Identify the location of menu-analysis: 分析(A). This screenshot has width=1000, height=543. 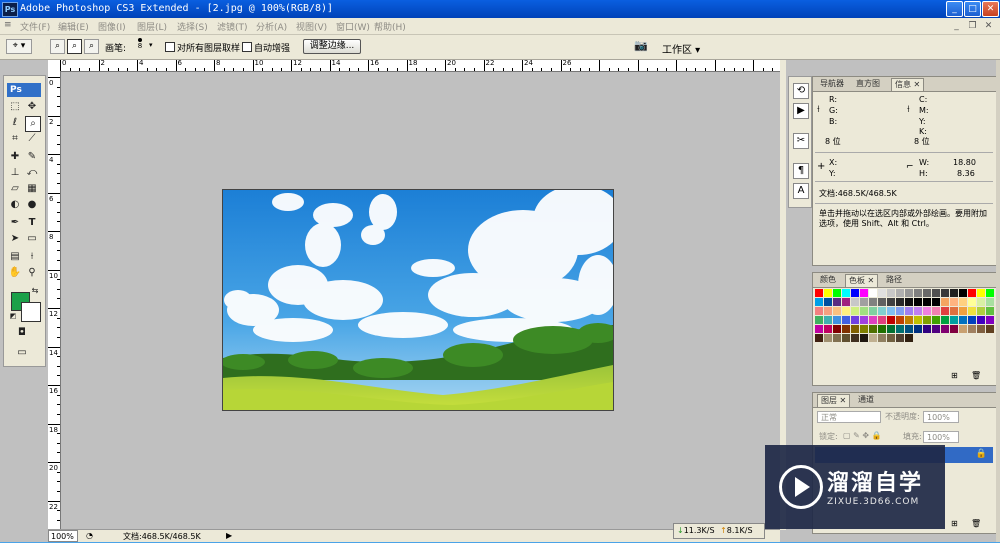
(271, 26).